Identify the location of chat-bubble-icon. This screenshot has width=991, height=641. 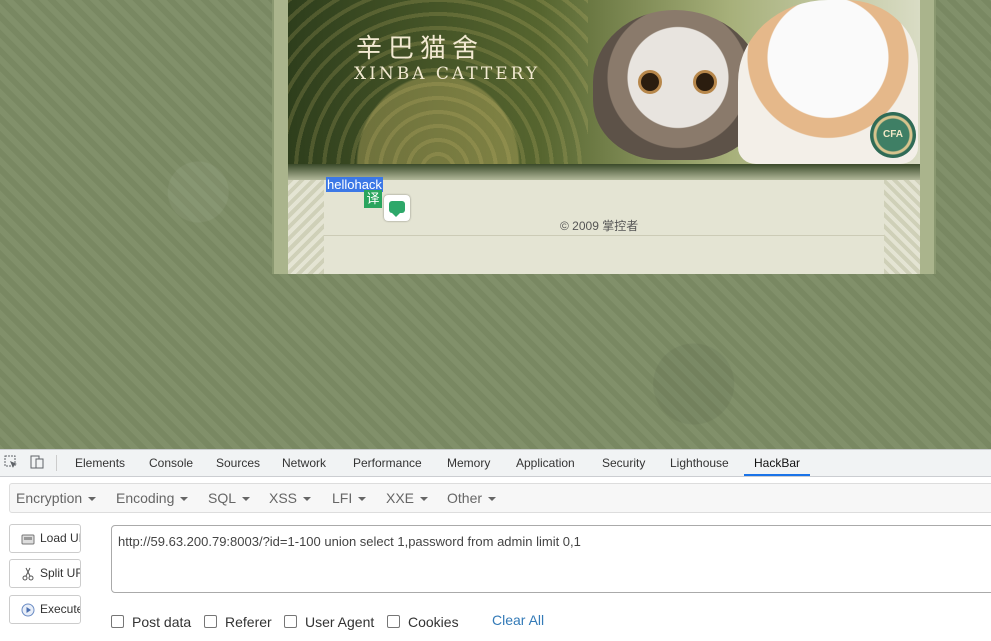
(397, 208).